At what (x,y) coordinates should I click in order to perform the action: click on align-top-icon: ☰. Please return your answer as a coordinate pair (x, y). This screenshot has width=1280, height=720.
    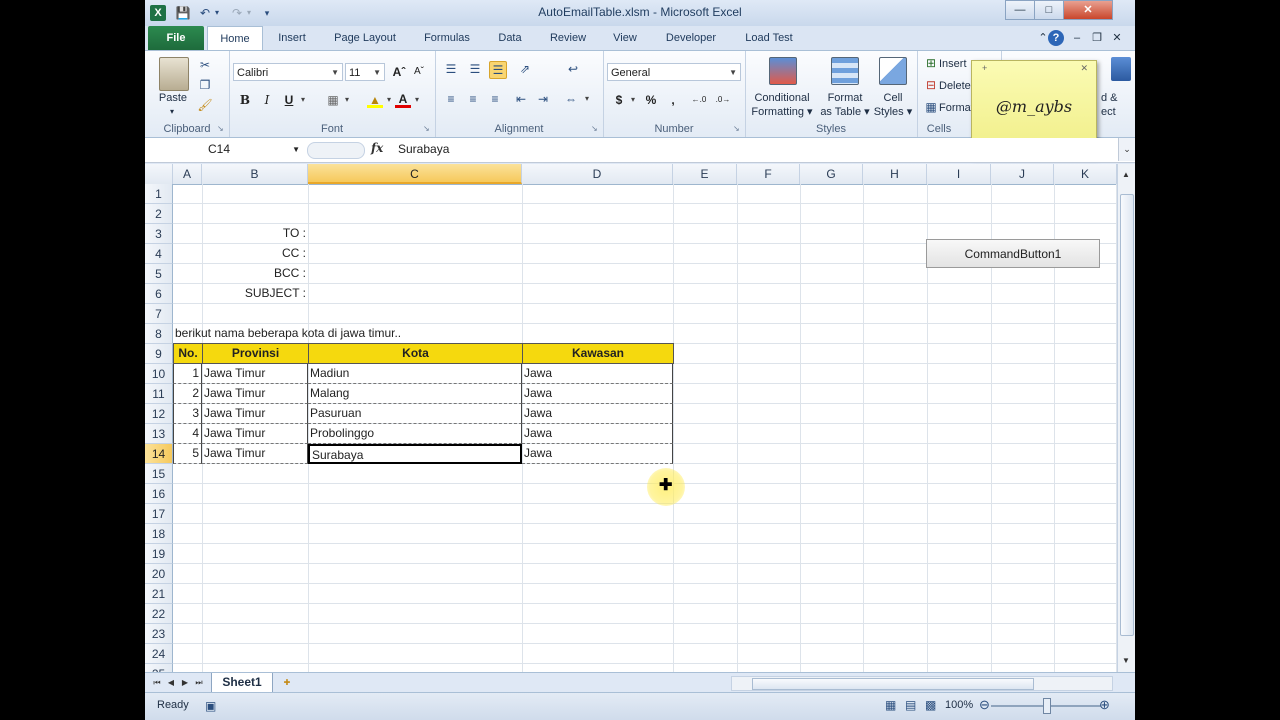
    Looking at the image, I should click on (451, 69).